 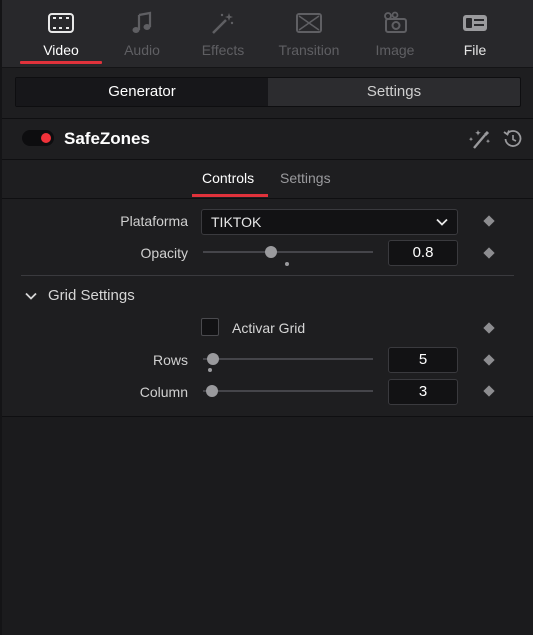 I want to click on column-keyframe-button, so click(x=489, y=391).